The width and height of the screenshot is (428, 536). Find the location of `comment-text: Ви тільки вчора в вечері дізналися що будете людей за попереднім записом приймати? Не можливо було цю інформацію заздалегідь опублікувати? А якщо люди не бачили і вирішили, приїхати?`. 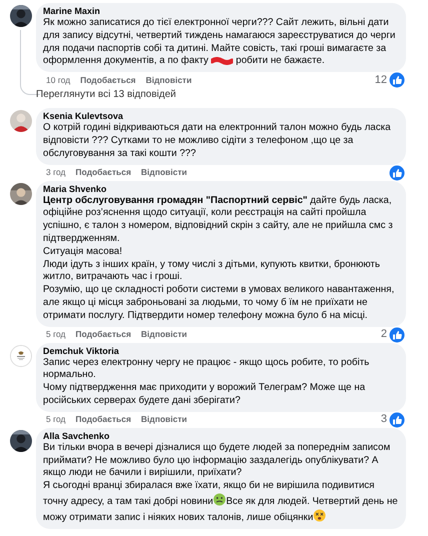

comment-text: Ви тільки вчора в вечері дізналися що будете людей за попереднім записом приймати? Не можливо було цю інформацію заздалегідь опублікувати? А якщо люди не бачили і вирішили, приїхати? is located at coordinates (217, 461).